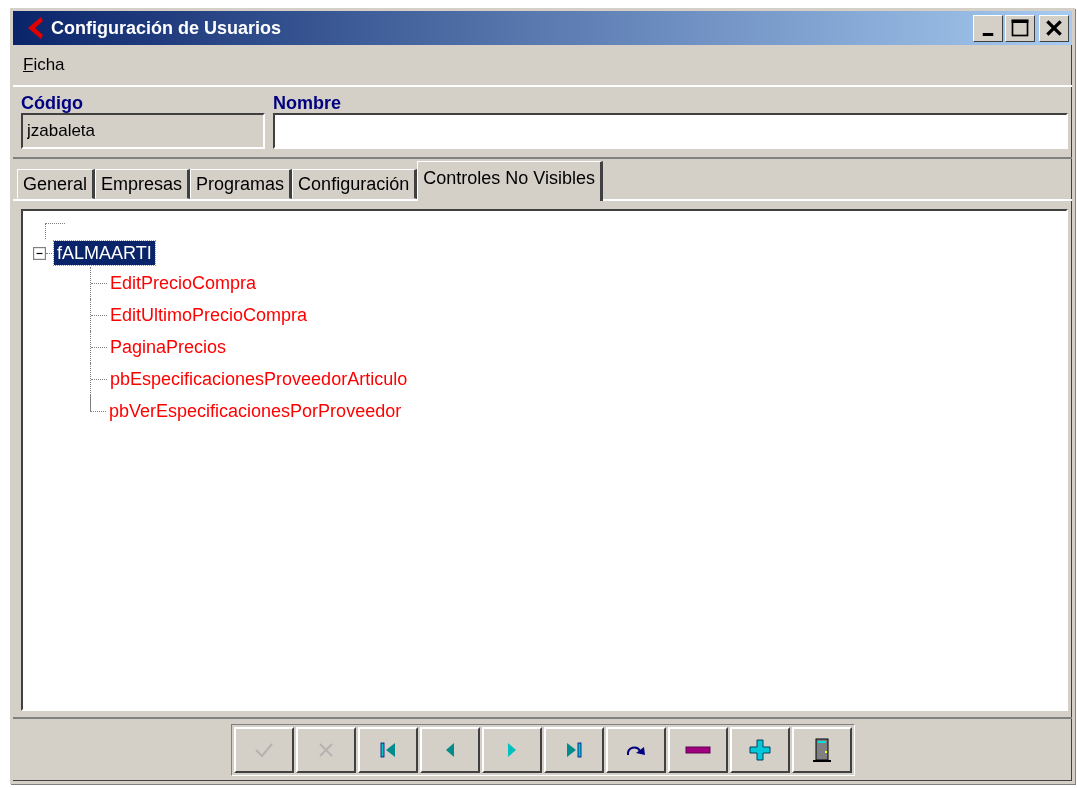 The height and width of the screenshot is (788, 1077). I want to click on cross-icon, so click(325, 750).